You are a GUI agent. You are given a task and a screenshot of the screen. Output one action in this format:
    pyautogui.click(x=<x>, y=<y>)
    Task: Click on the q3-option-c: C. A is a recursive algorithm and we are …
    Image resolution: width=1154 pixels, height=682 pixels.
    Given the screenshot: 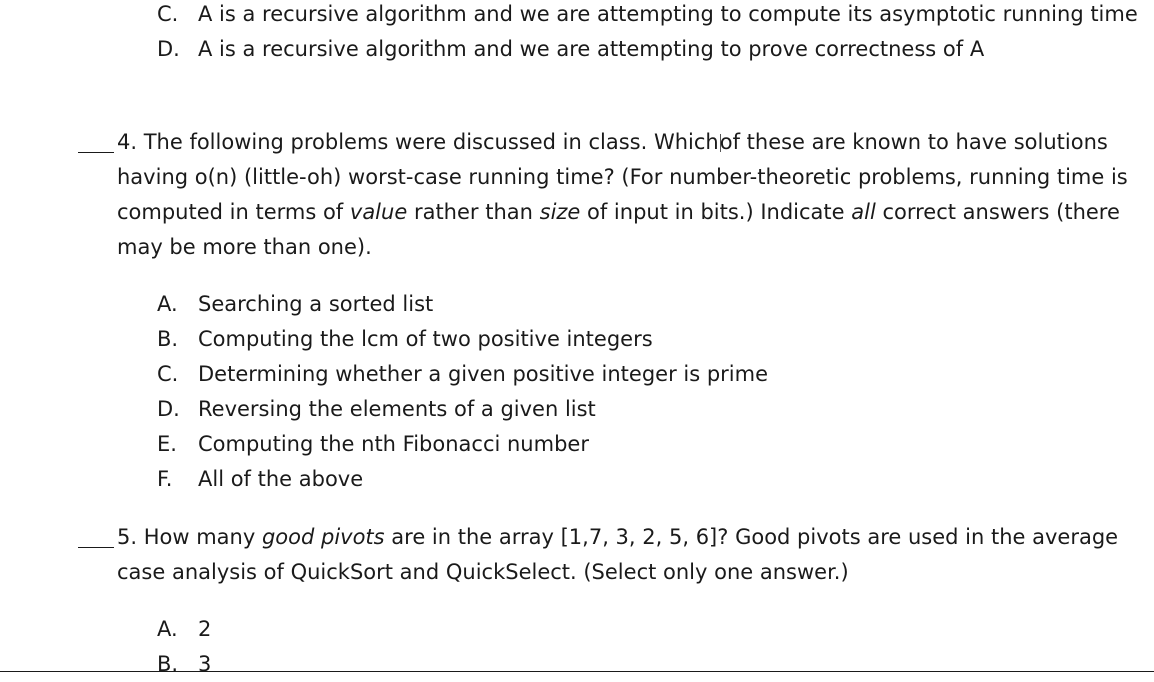 What is the action you would take?
    pyautogui.click(x=647, y=16)
    